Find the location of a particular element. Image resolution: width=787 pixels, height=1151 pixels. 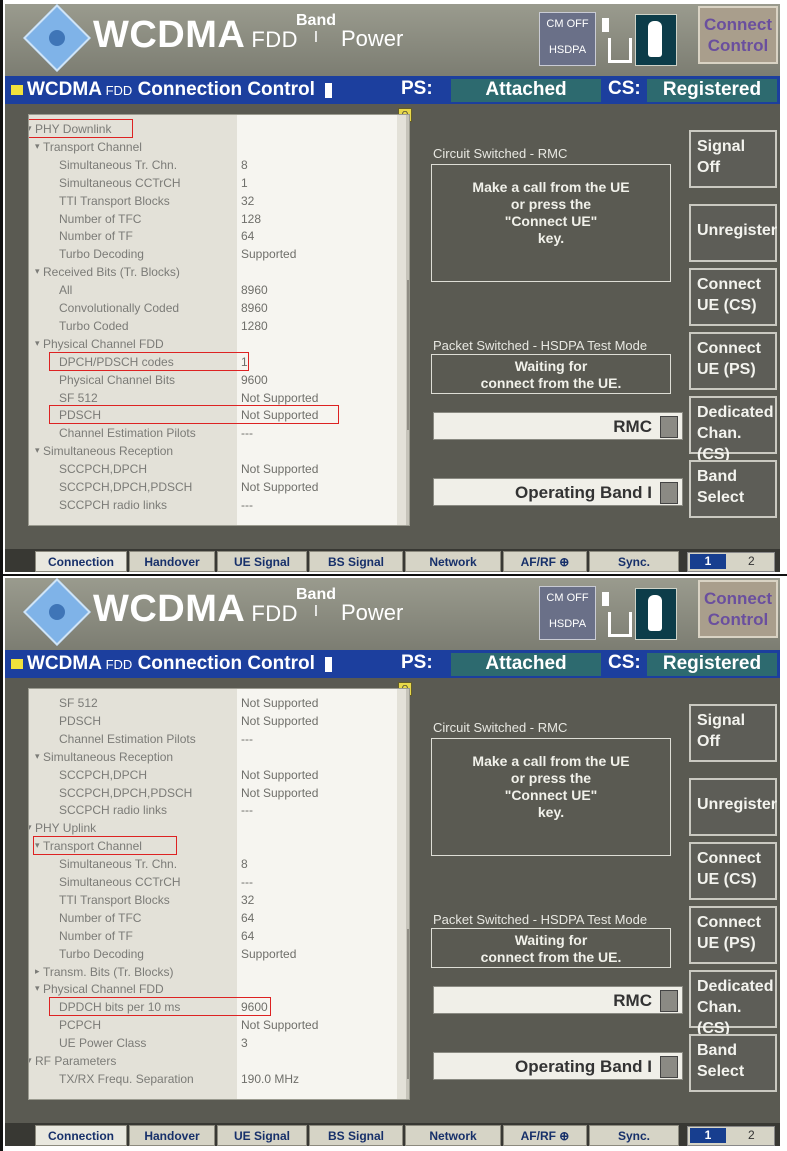

tree-row: ▾RF Parameters is located at coordinates (214, 1061).